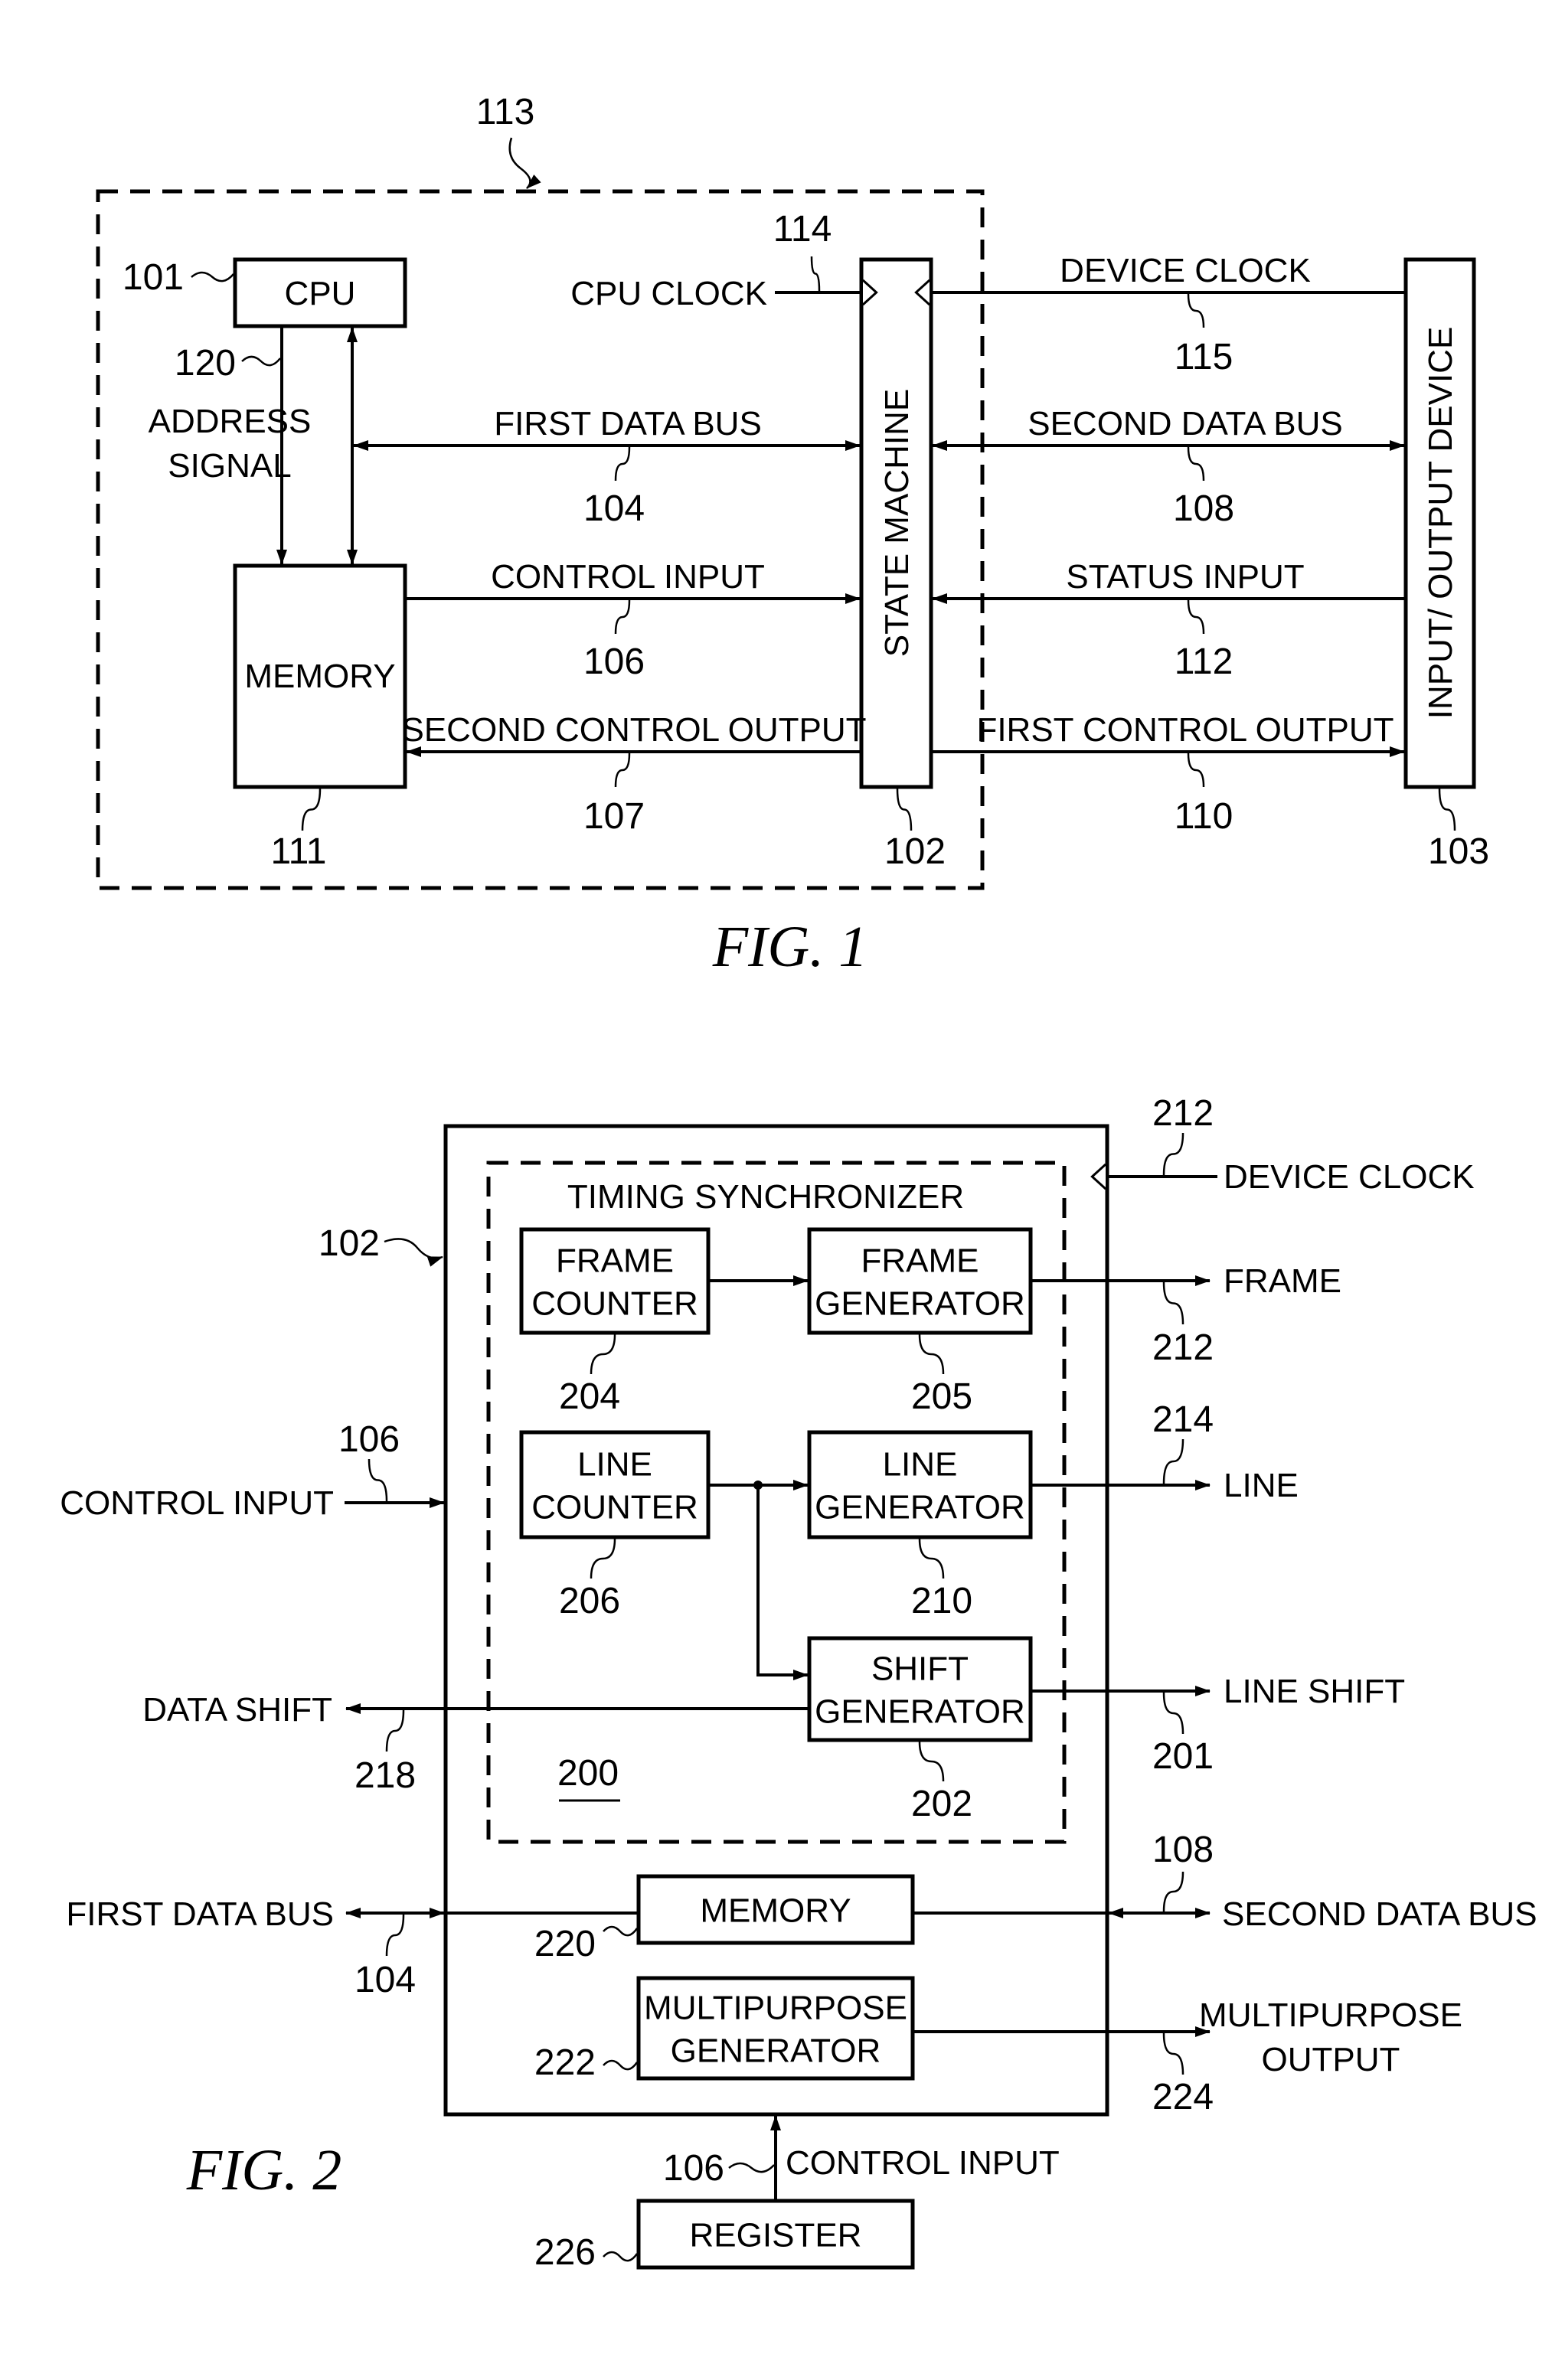 Image resolution: width=1552 pixels, height=2380 pixels. Describe the element at coordinates (752, 2167) in the screenshot. I see `leader-106-bottom` at that location.